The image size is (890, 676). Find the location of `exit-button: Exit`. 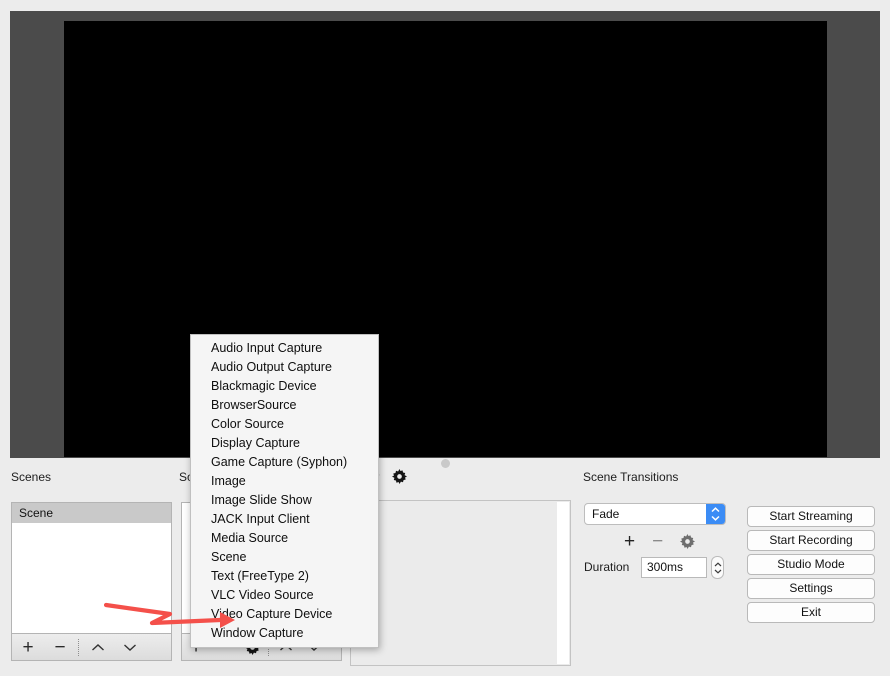

exit-button: Exit is located at coordinates (811, 612).